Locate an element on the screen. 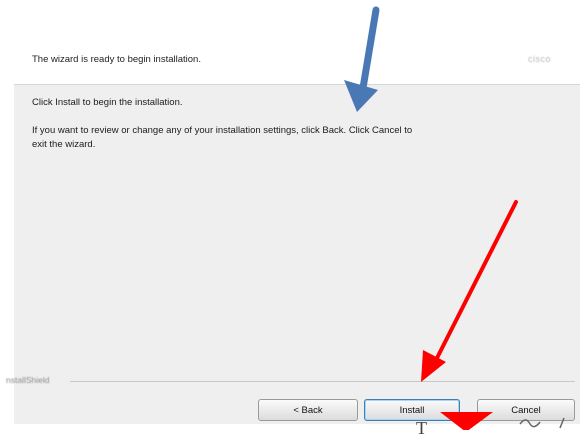 Image resolution: width=585 pixels, height=439 pixels. brand-logo-text: cisco is located at coordinates (540, 59).